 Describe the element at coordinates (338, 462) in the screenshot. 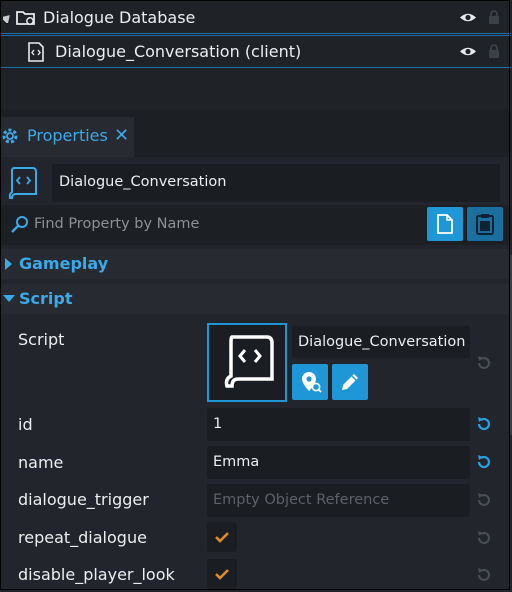

I see `name-input: Emma` at that location.